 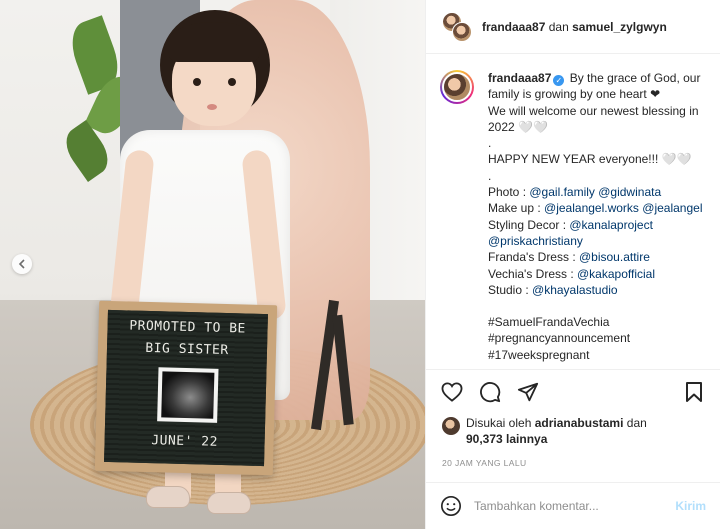 I want to click on emoji-button, so click(x=451, y=506).